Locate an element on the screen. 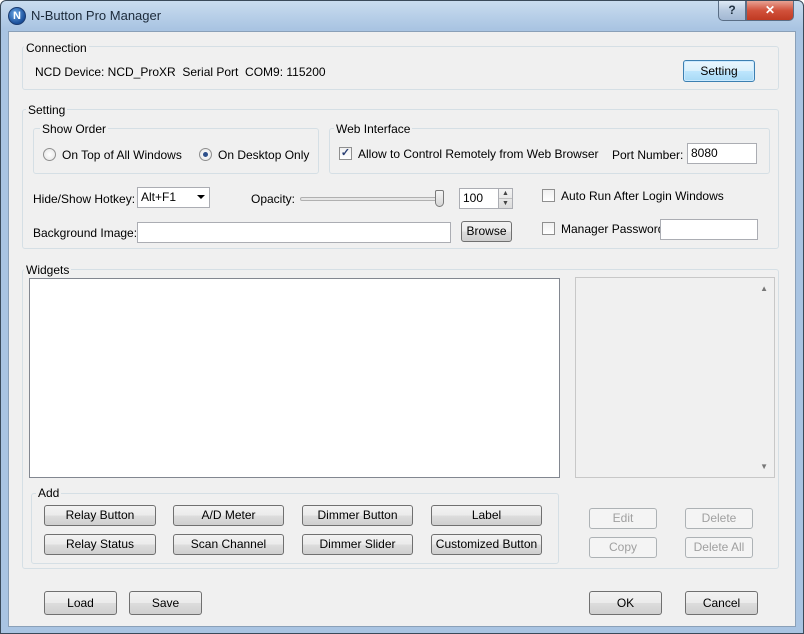 The height and width of the screenshot is (634, 804). show-order-label: Show Order is located at coordinates (74, 129).